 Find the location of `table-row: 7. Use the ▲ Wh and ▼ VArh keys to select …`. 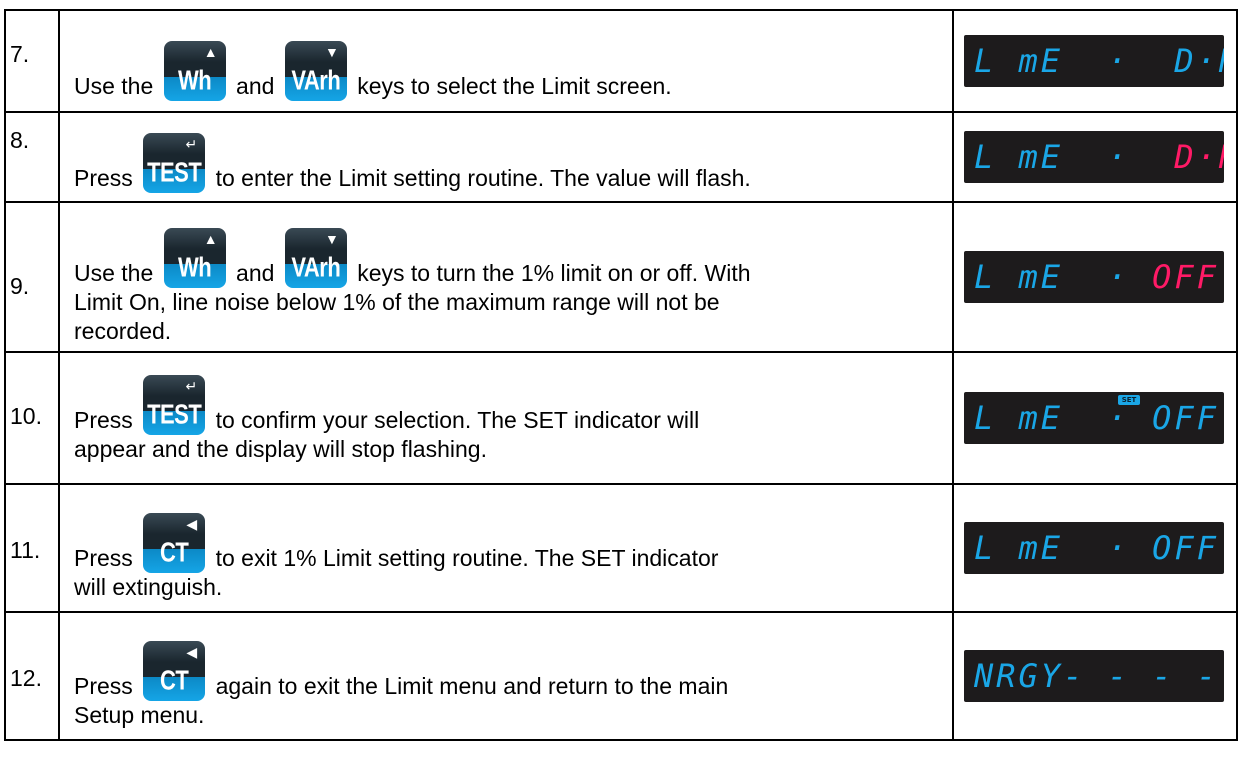

table-row: 7. Use the ▲ Wh and ▼ VArh keys to select … is located at coordinates (621, 61).